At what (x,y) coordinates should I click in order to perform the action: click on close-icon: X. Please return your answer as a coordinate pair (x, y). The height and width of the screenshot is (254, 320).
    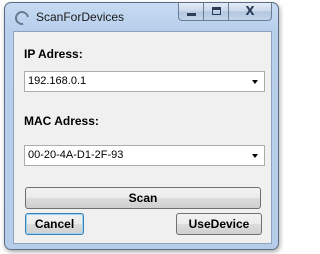
    Looking at the image, I should click on (250, 11).